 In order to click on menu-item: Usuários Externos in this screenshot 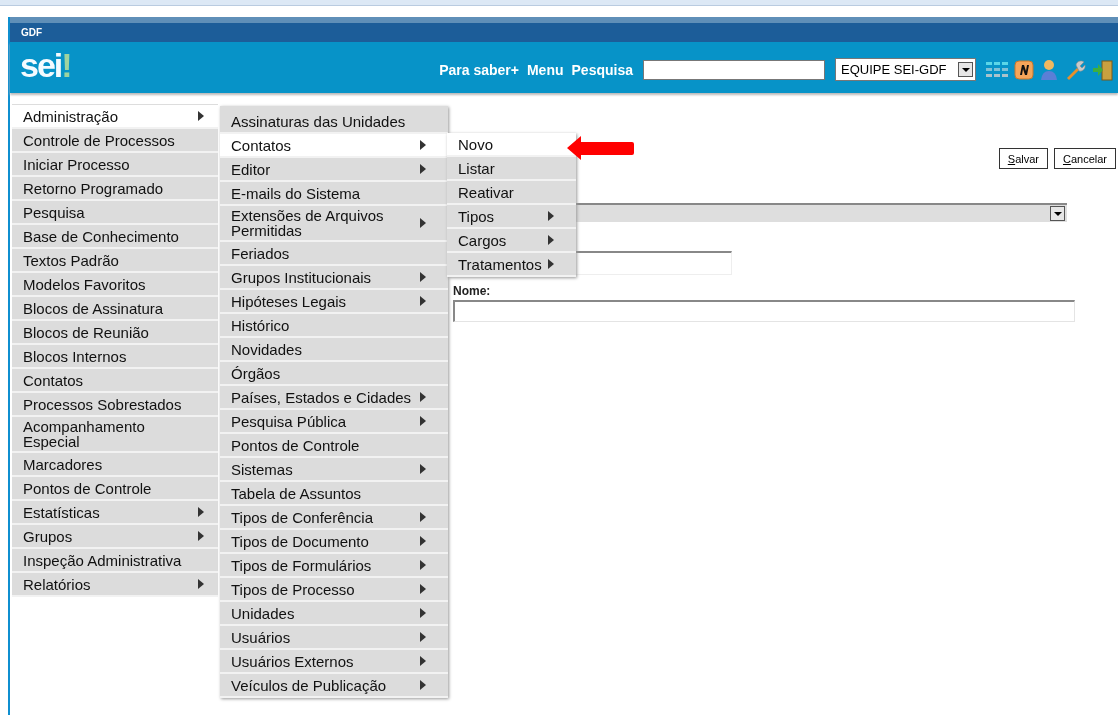, I will do `click(334, 662)`.